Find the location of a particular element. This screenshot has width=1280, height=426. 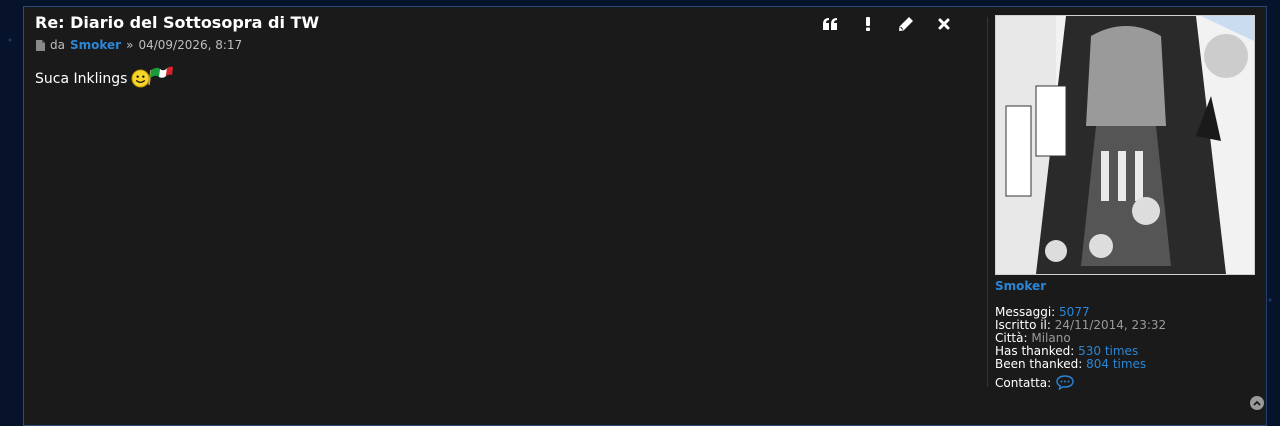

report-button is located at coordinates (868, 24).